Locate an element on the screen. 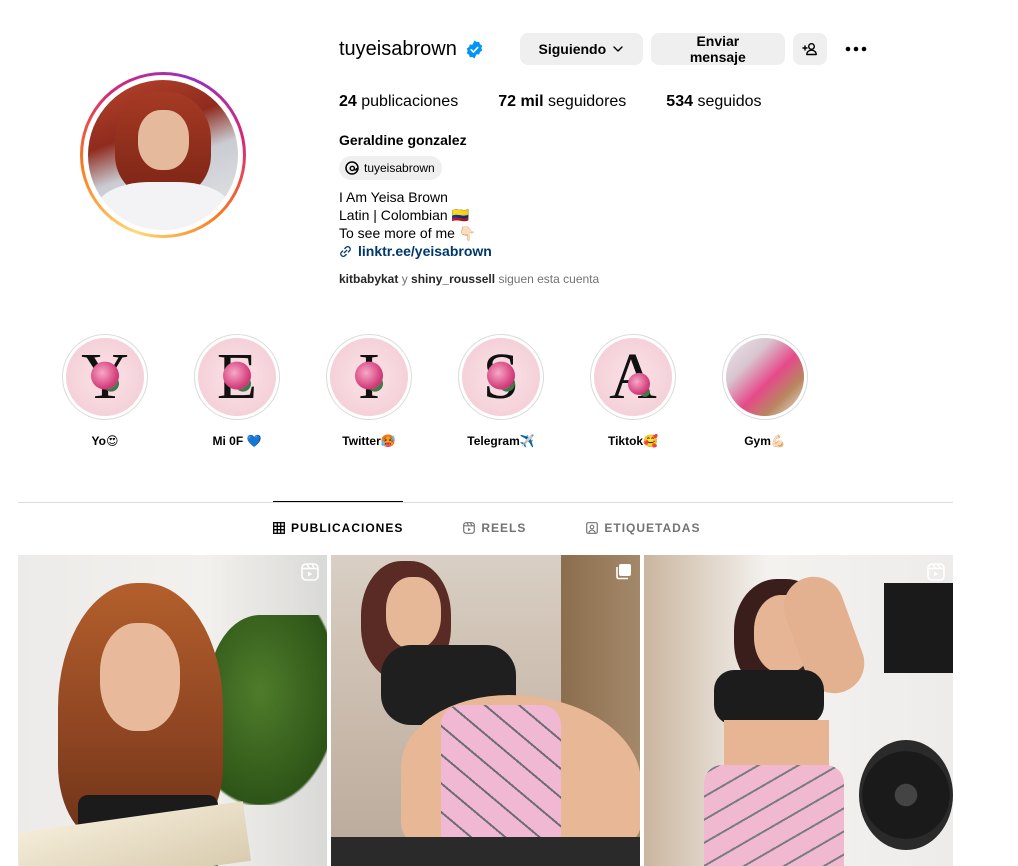 Image resolution: width=1018 pixels, height=866 pixels. highlight-item: Gym💪🏻 is located at coordinates (765, 391).